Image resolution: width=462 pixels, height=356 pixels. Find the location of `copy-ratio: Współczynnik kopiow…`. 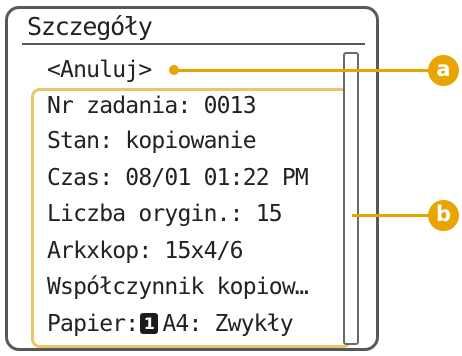

copy-ratio: Współczynnik kopiow… is located at coordinates (178, 287).